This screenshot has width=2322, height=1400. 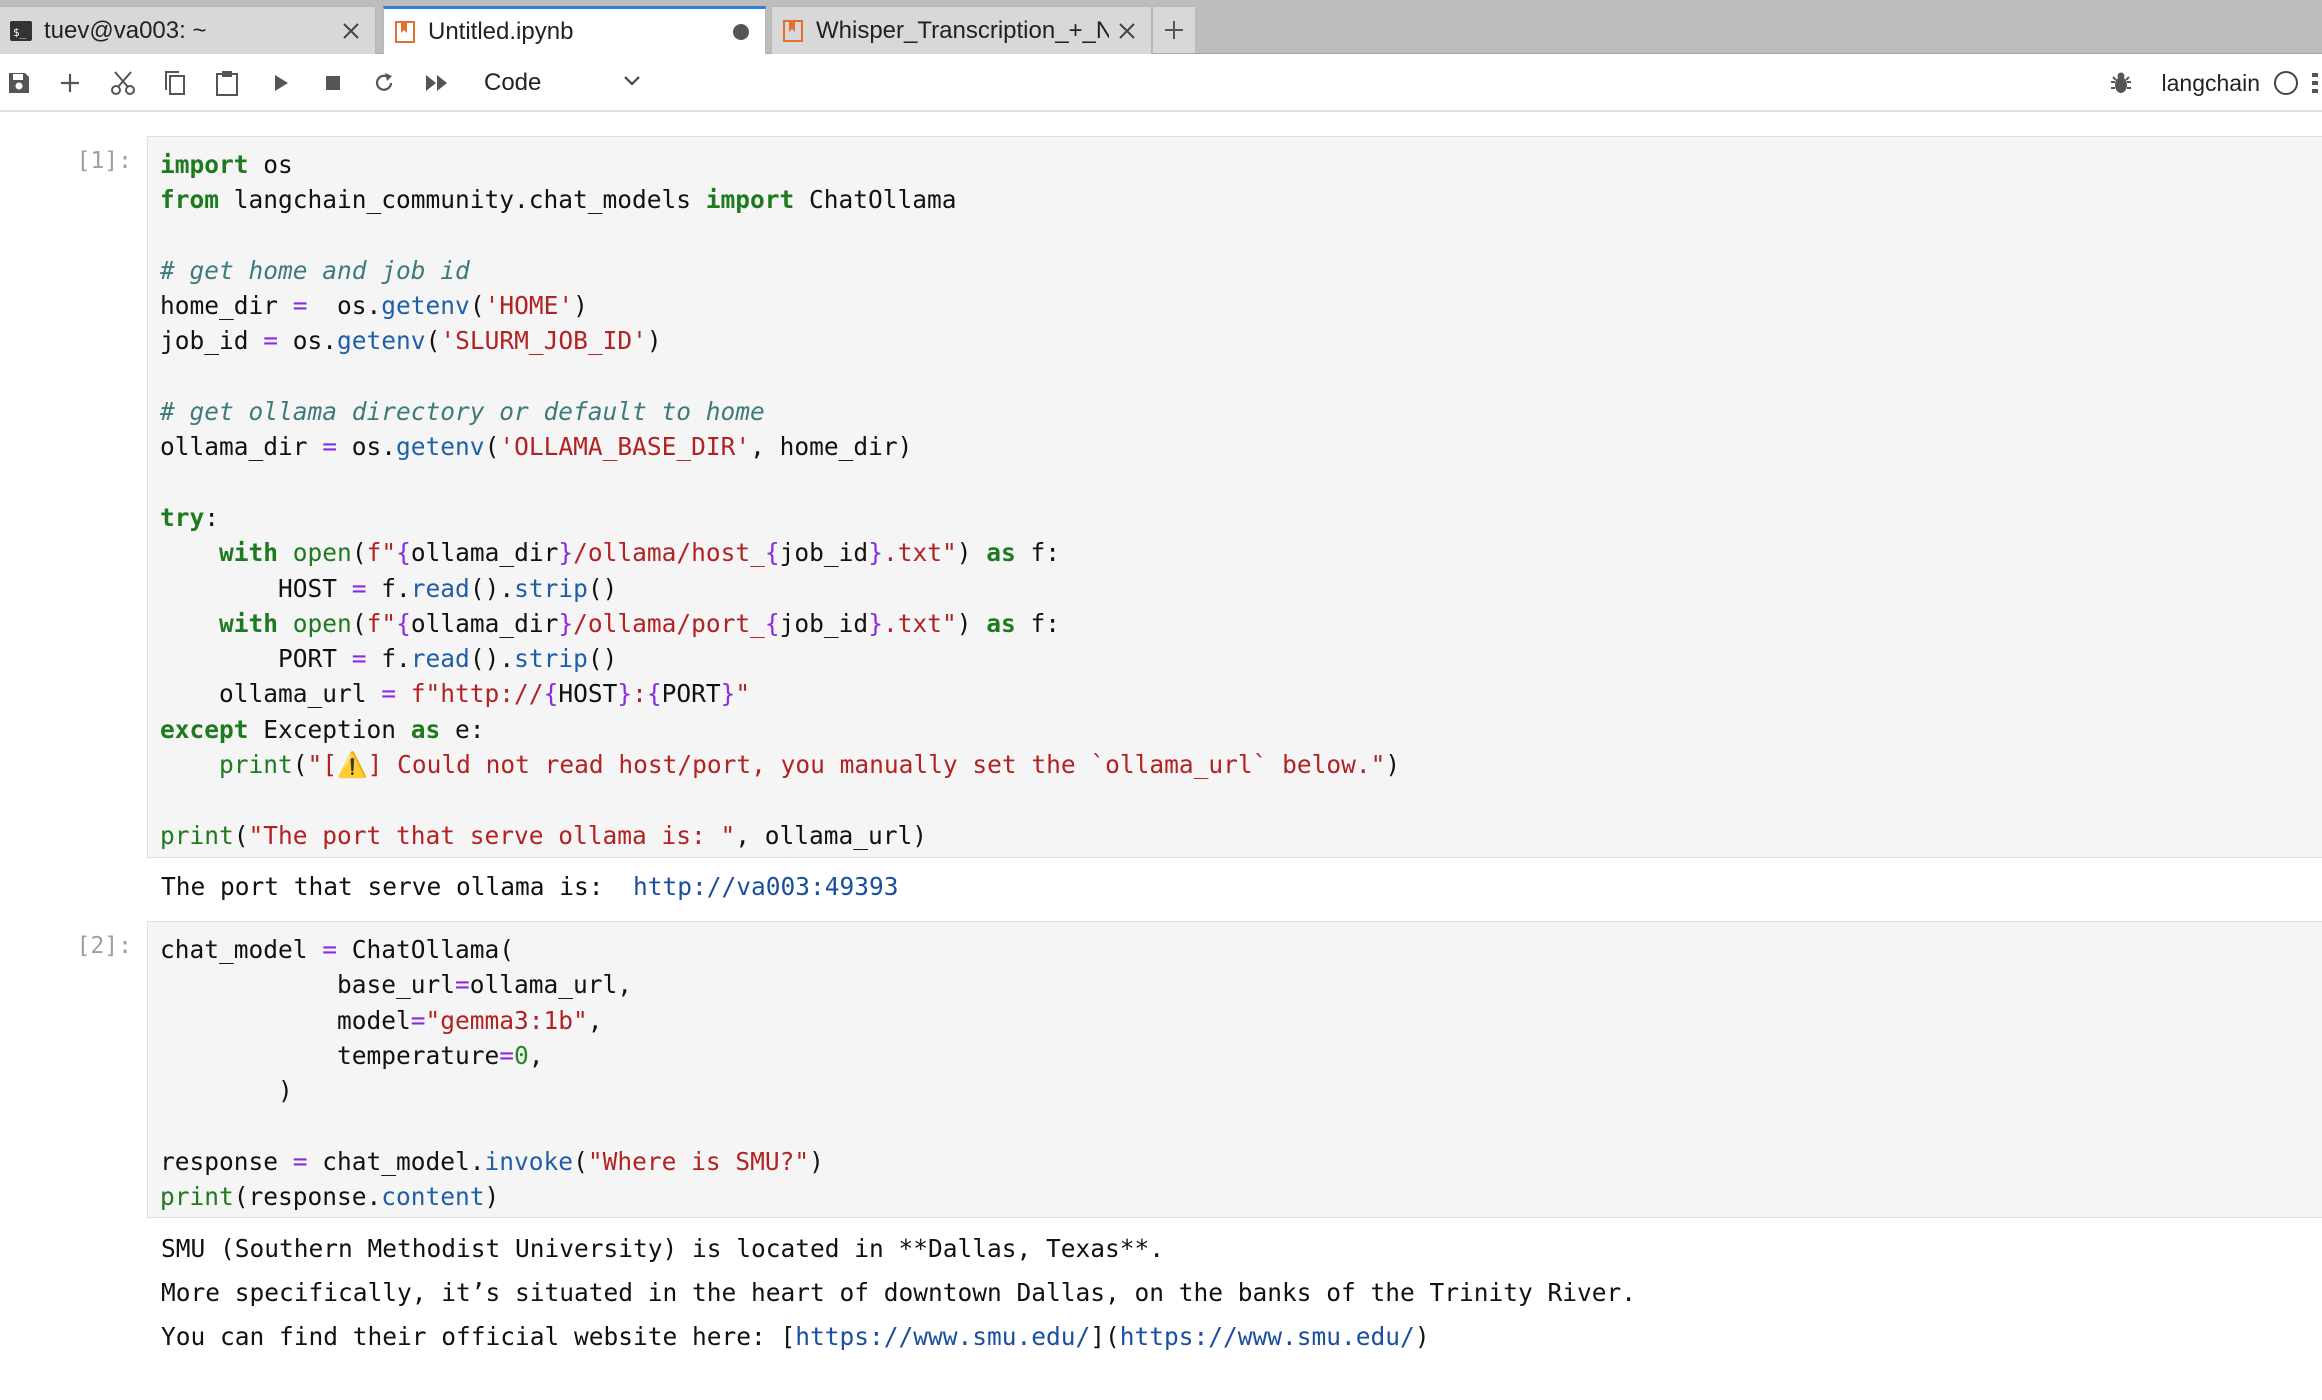 What do you see at coordinates (513, 82) in the screenshot?
I see `cell-type-value: Code` at bounding box center [513, 82].